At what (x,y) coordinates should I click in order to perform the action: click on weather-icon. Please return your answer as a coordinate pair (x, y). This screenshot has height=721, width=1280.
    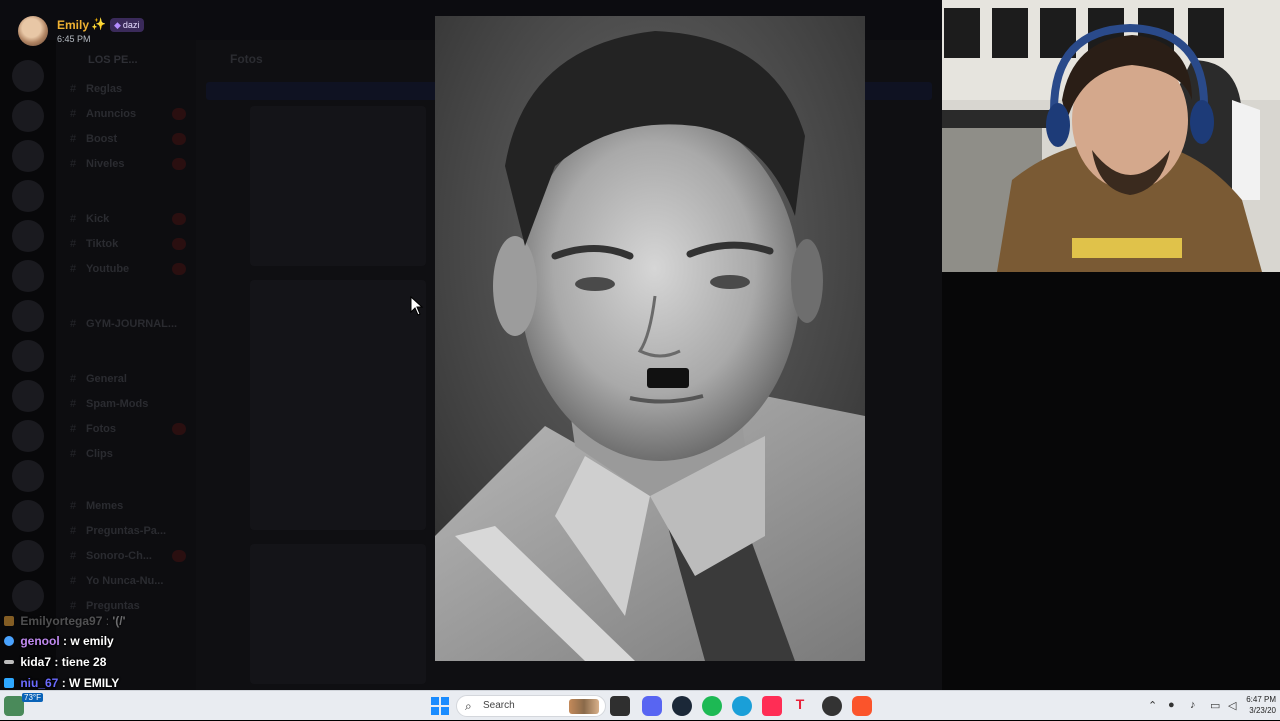
    Looking at the image, I should click on (14, 706).